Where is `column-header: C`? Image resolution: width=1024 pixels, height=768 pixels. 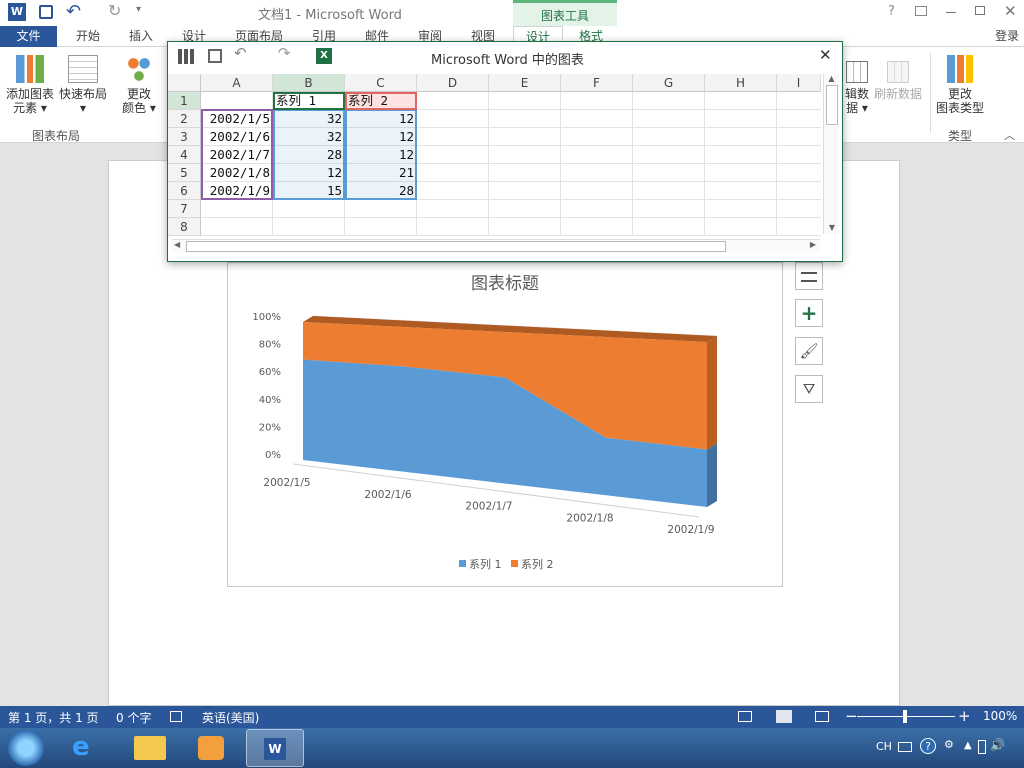
column-header: C is located at coordinates (381, 83).